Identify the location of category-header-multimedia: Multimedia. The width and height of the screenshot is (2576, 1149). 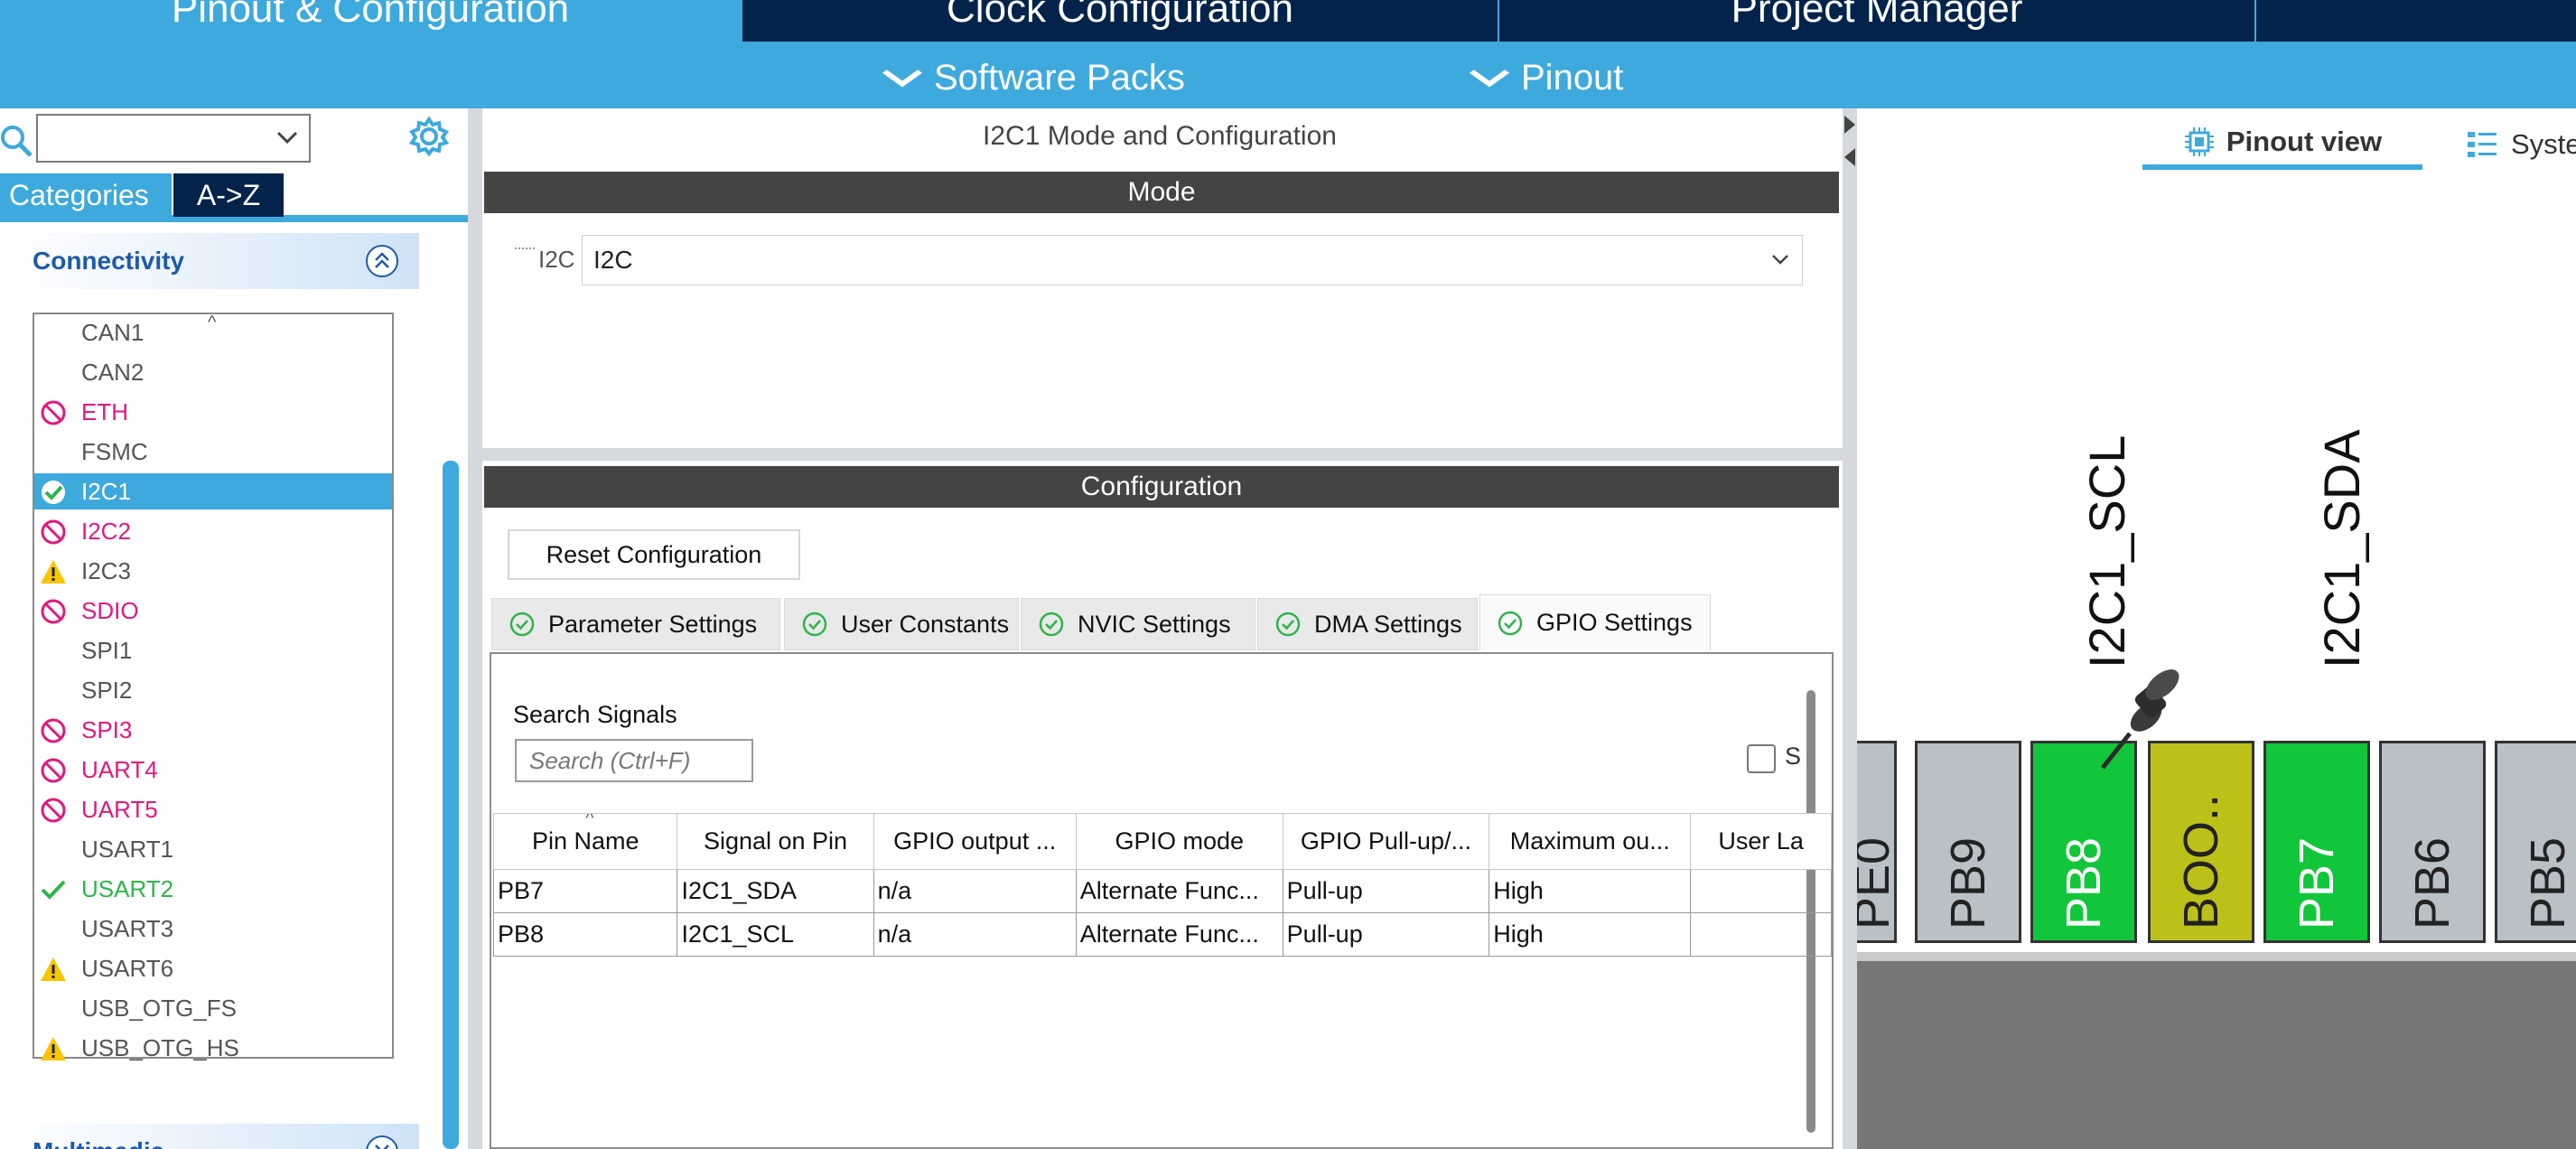
(215, 1136).